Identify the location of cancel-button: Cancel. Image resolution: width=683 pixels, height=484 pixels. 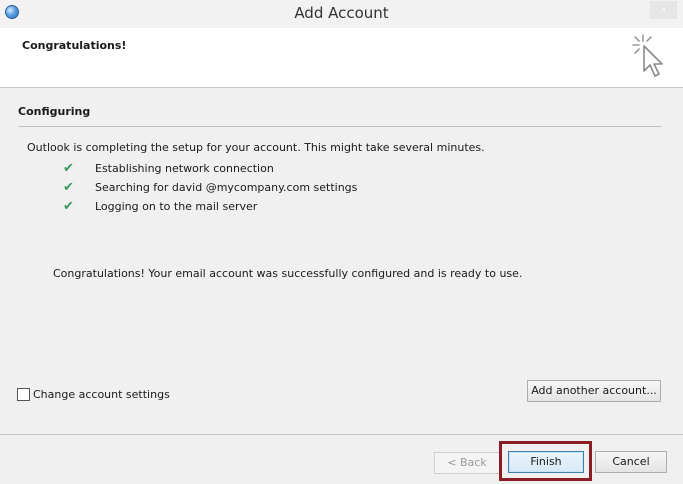
(631, 462).